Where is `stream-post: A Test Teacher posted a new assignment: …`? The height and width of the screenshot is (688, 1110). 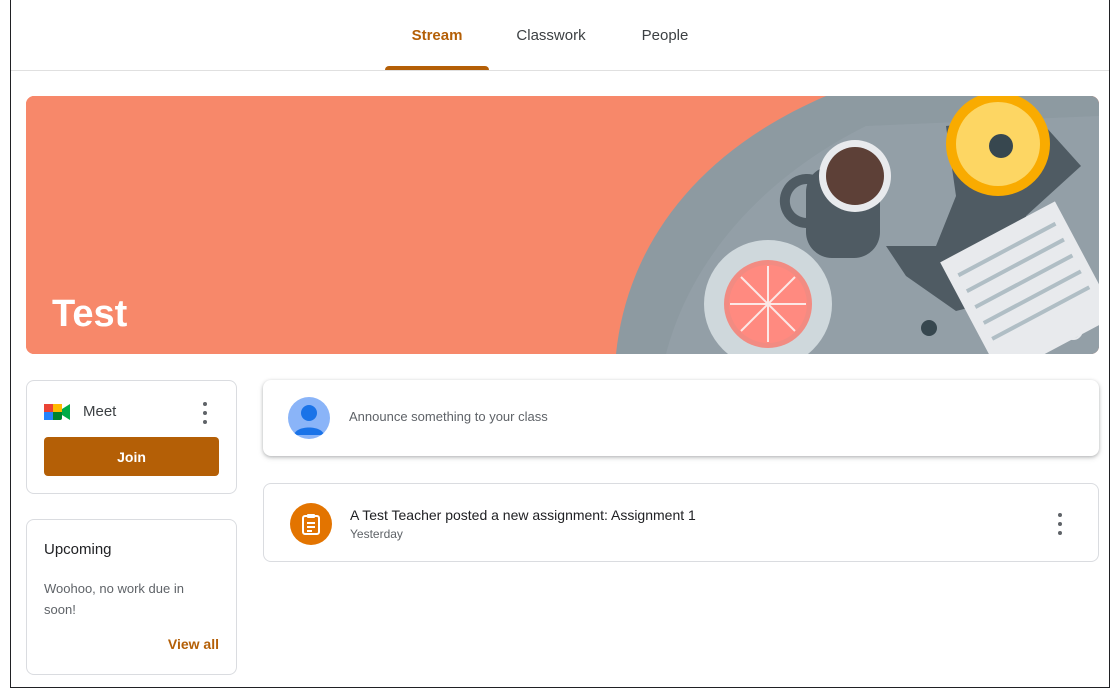
stream-post: A Test Teacher posted a new assignment: … is located at coordinates (681, 522).